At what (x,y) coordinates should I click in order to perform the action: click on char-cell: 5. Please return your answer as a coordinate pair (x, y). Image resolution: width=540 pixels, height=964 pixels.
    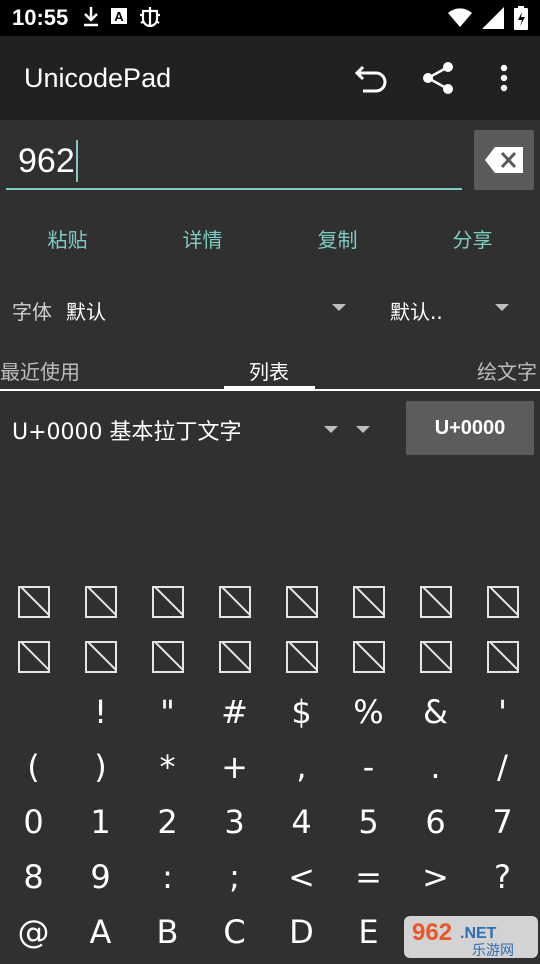
    Looking at the image, I should click on (368, 821).